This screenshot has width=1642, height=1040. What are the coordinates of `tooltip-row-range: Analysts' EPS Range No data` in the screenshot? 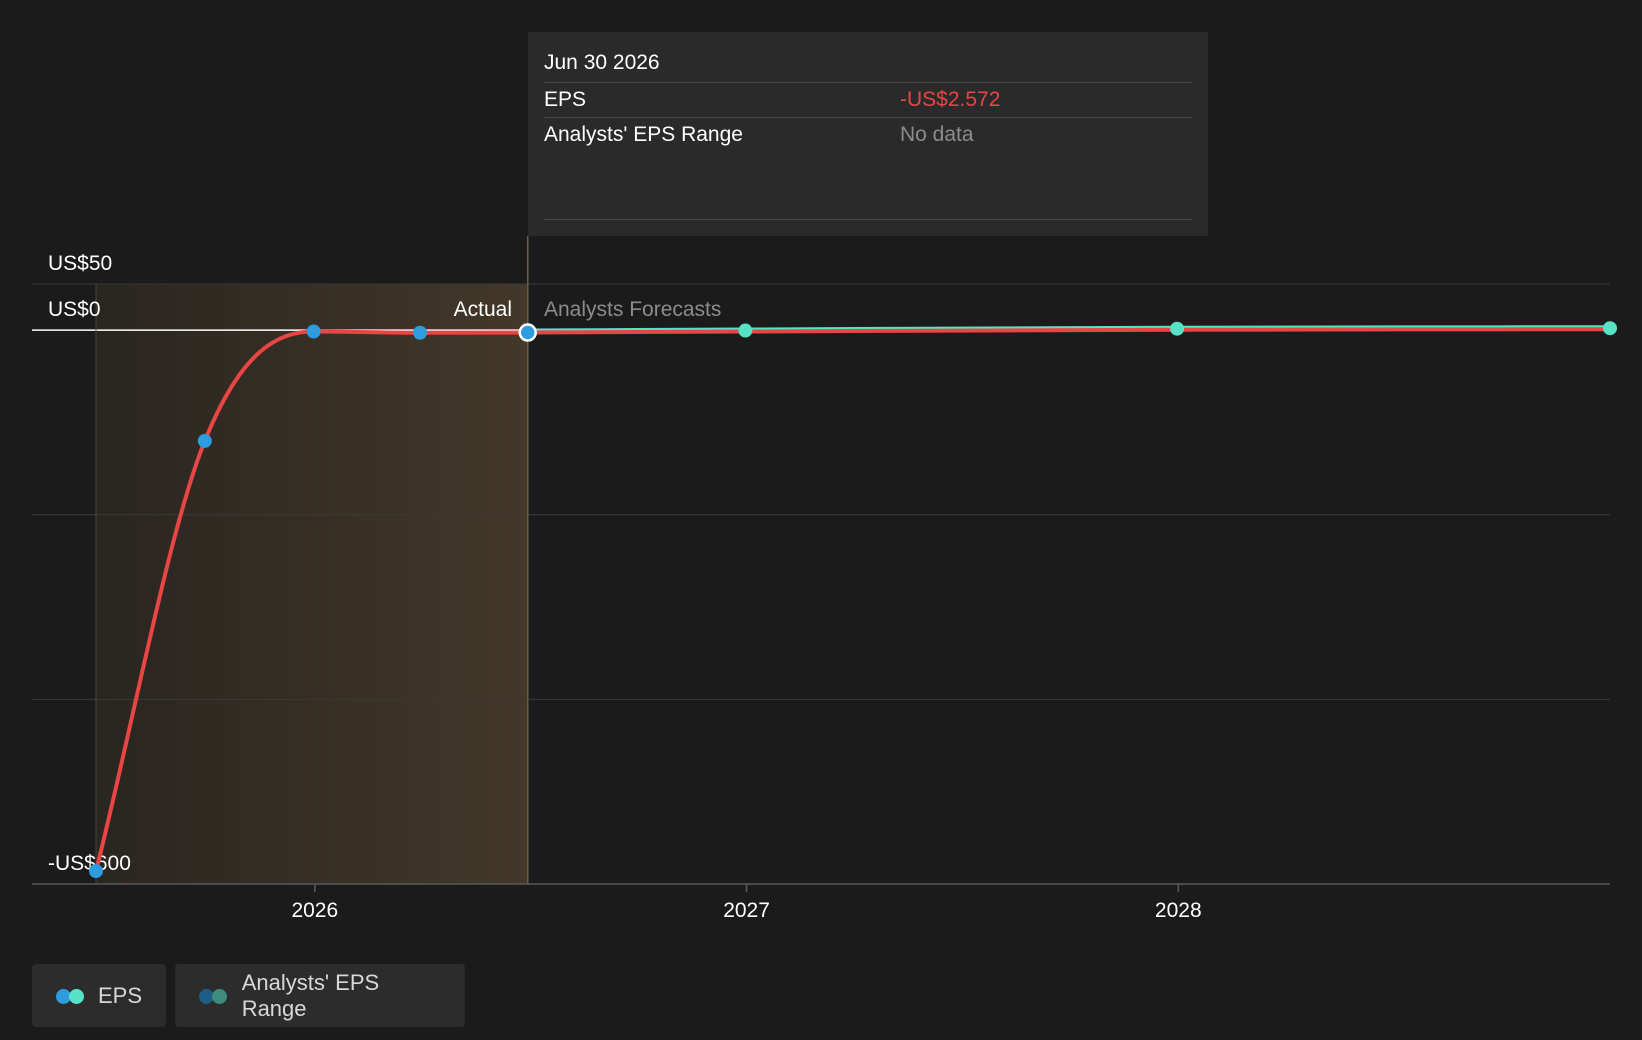 It's located at (868, 135).